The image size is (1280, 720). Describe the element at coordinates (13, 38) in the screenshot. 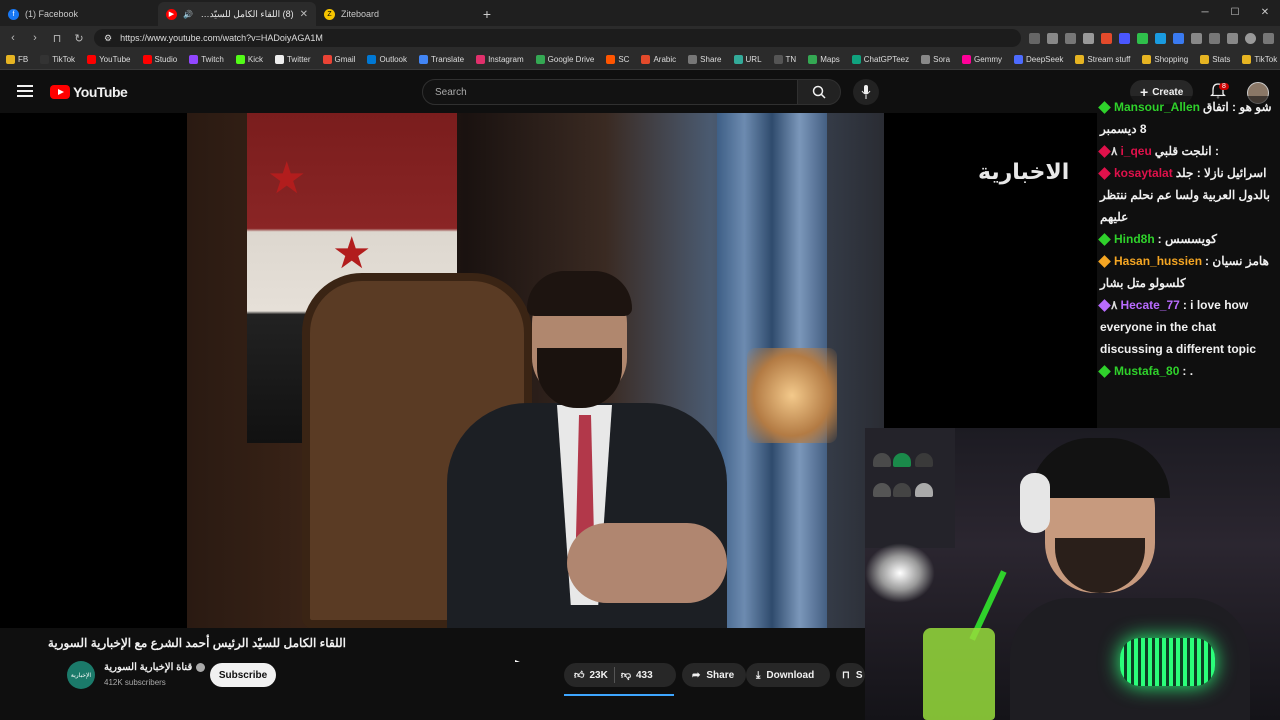

I see `back-icon: ‹` at that location.